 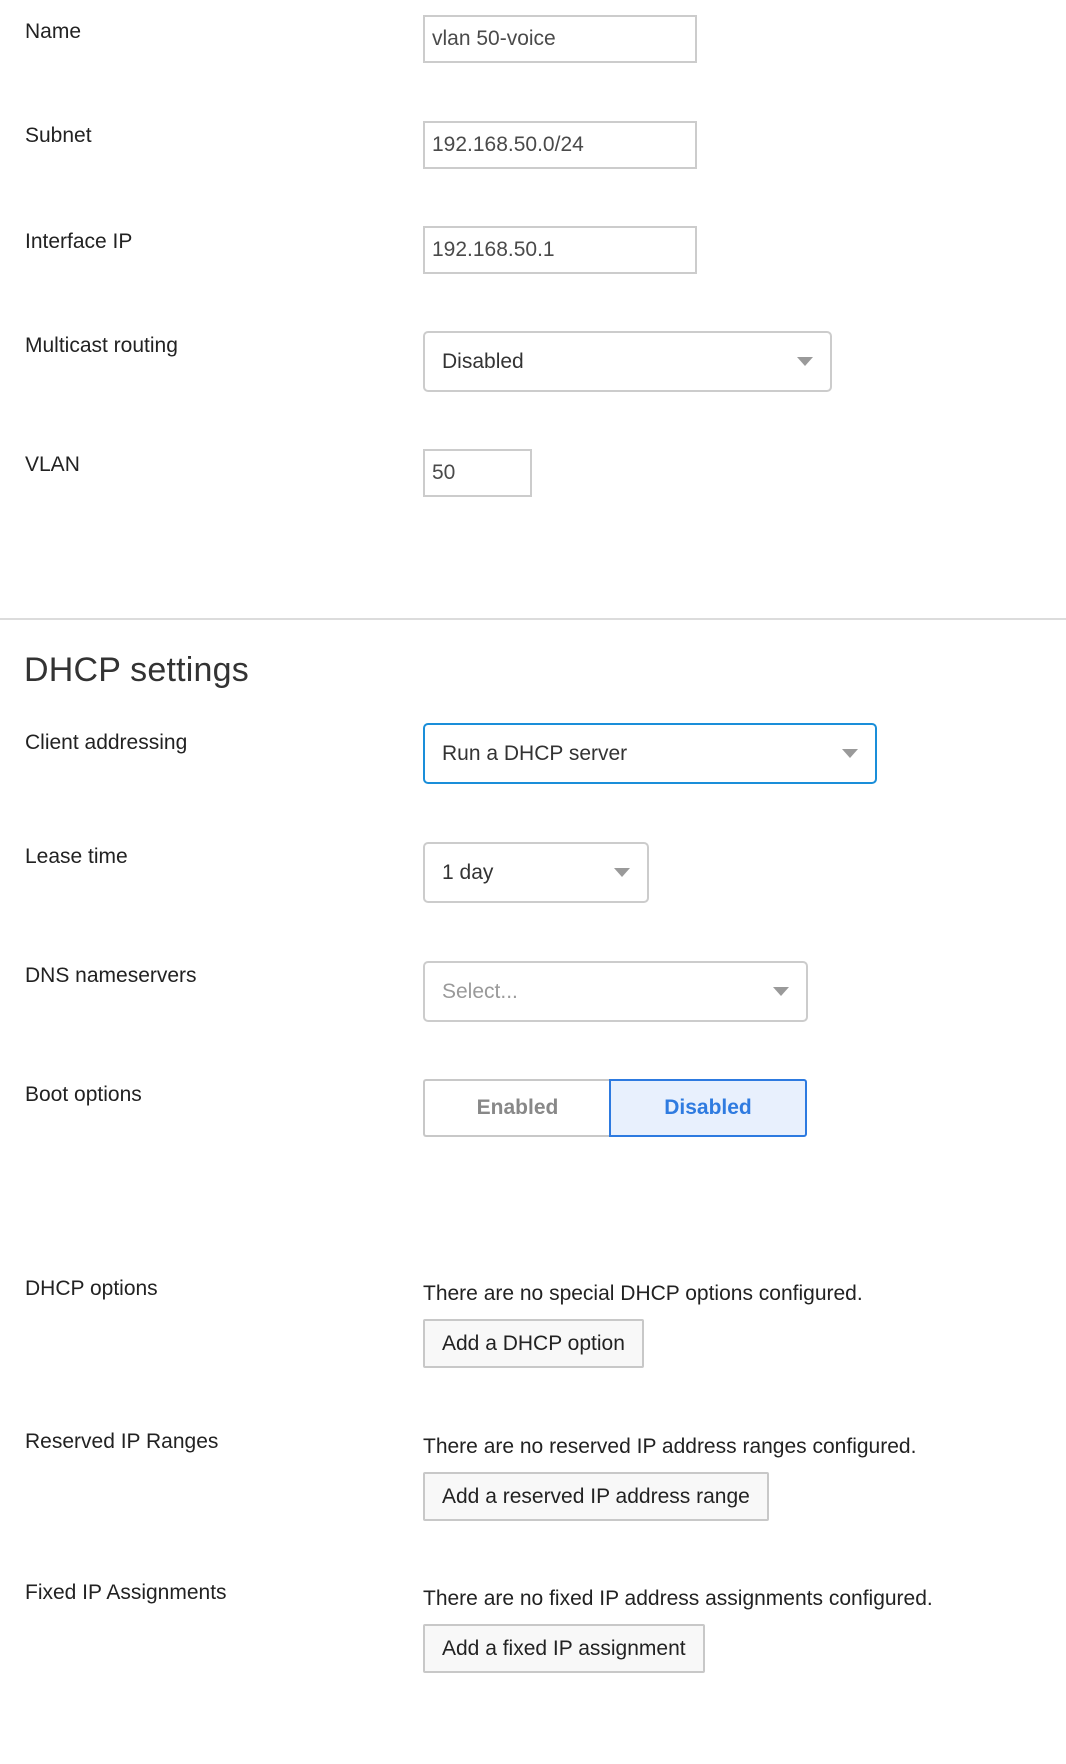 What do you see at coordinates (560, 39) in the screenshot?
I see `name-input` at bounding box center [560, 39].